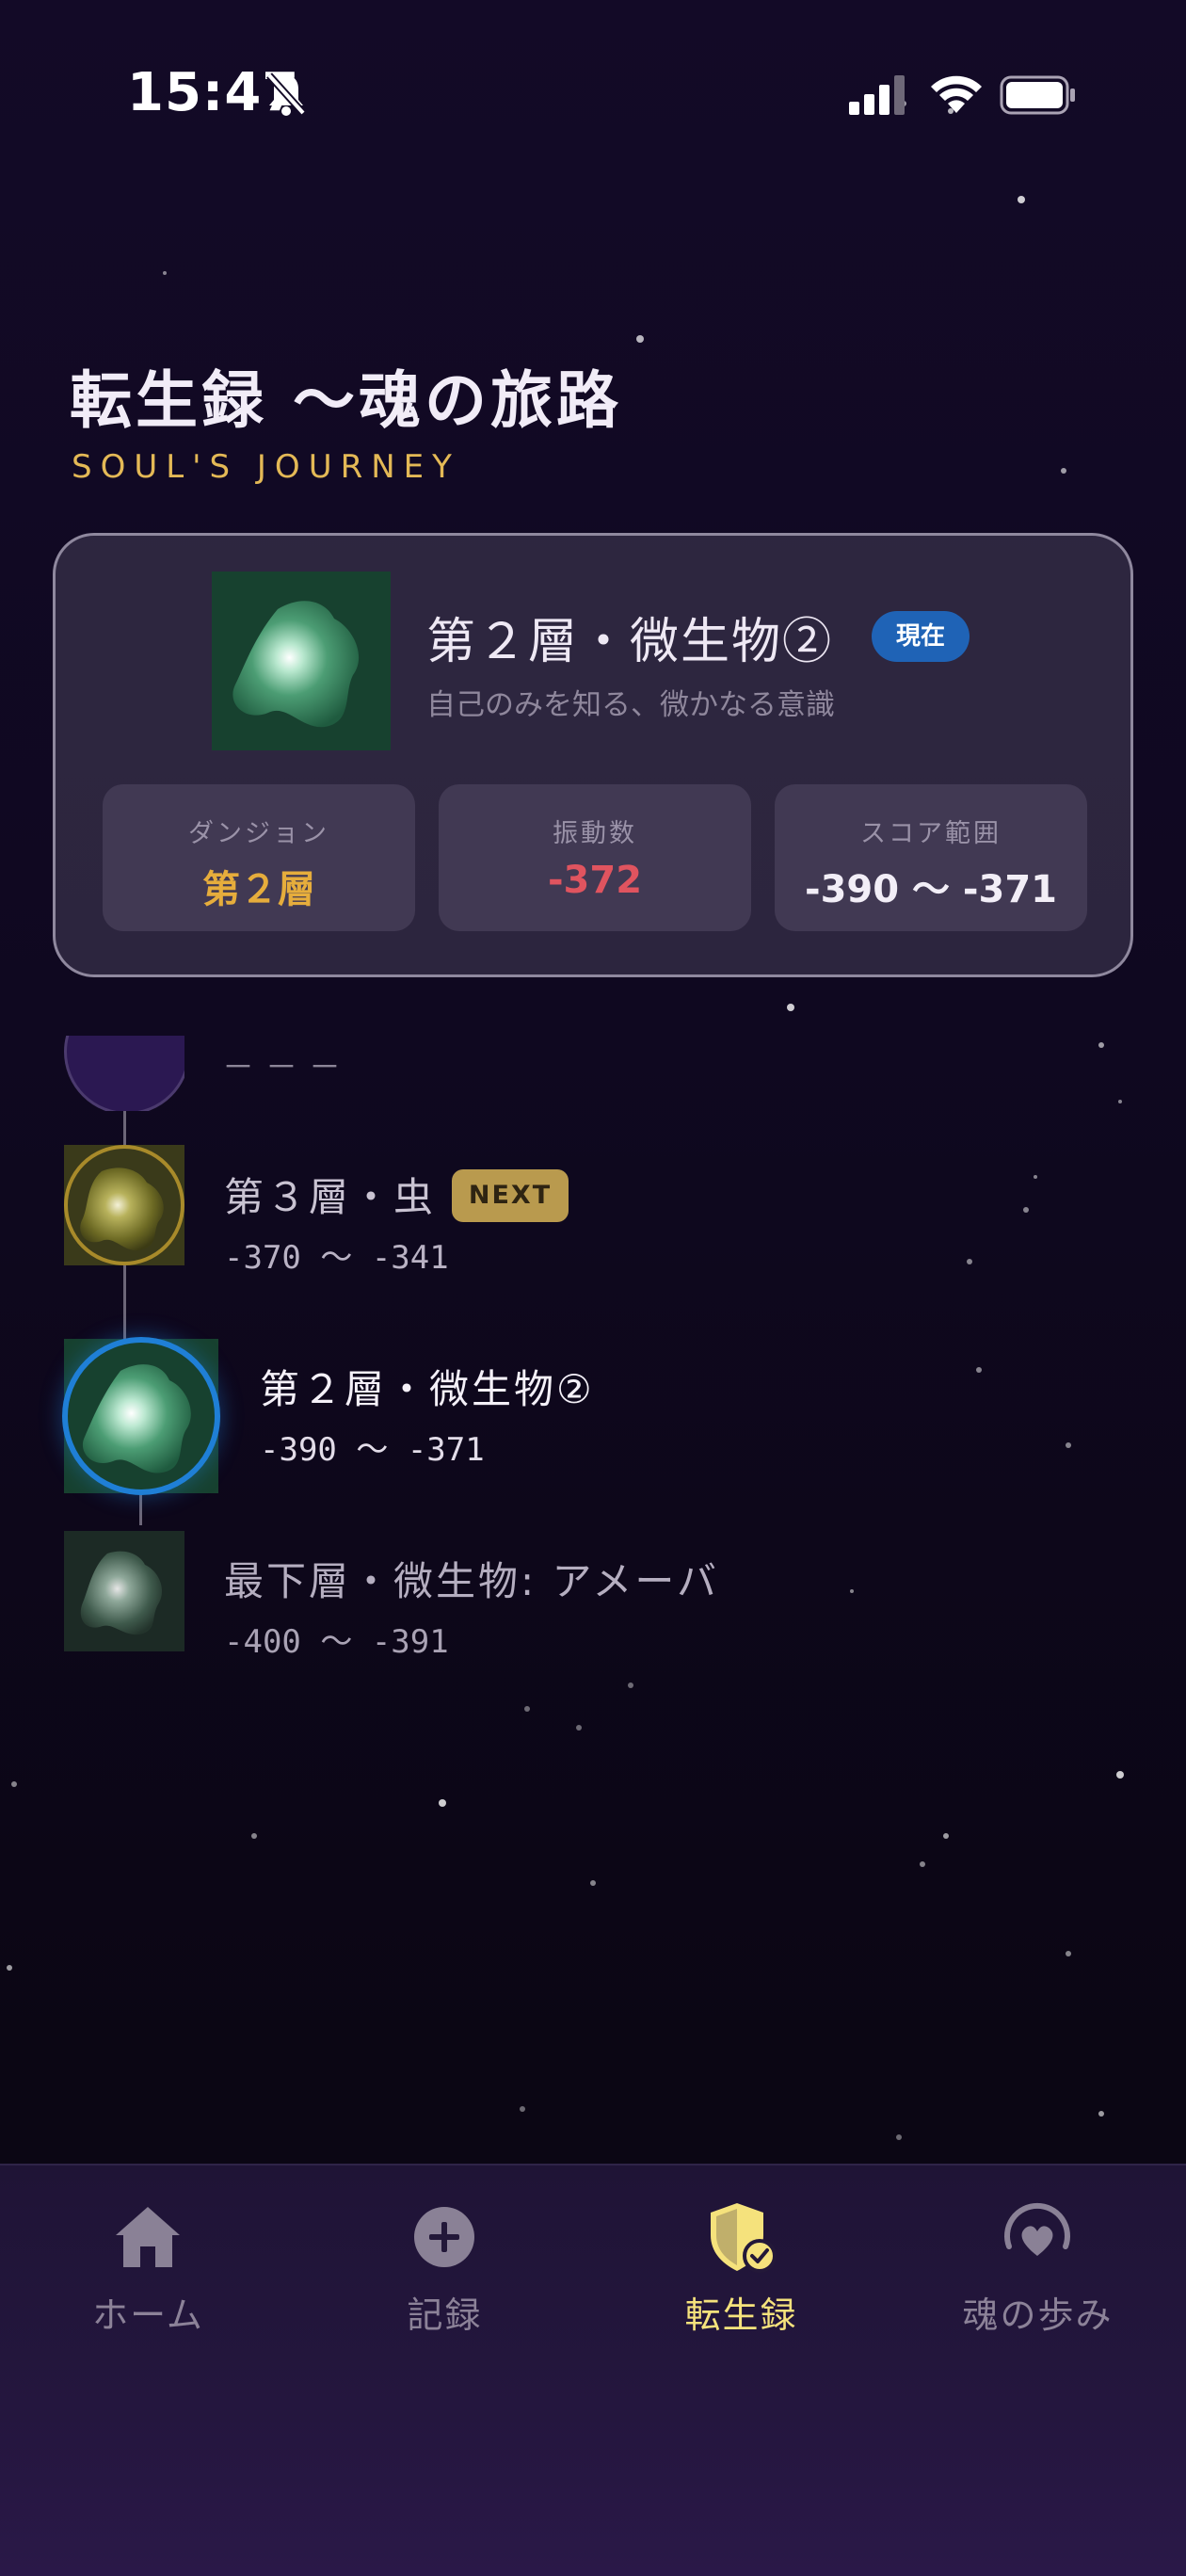  What do you see at coordinates (1037, 2229) in the screenshot?
I see `heart-circle-icon` at bounding box center [1037, 2229].